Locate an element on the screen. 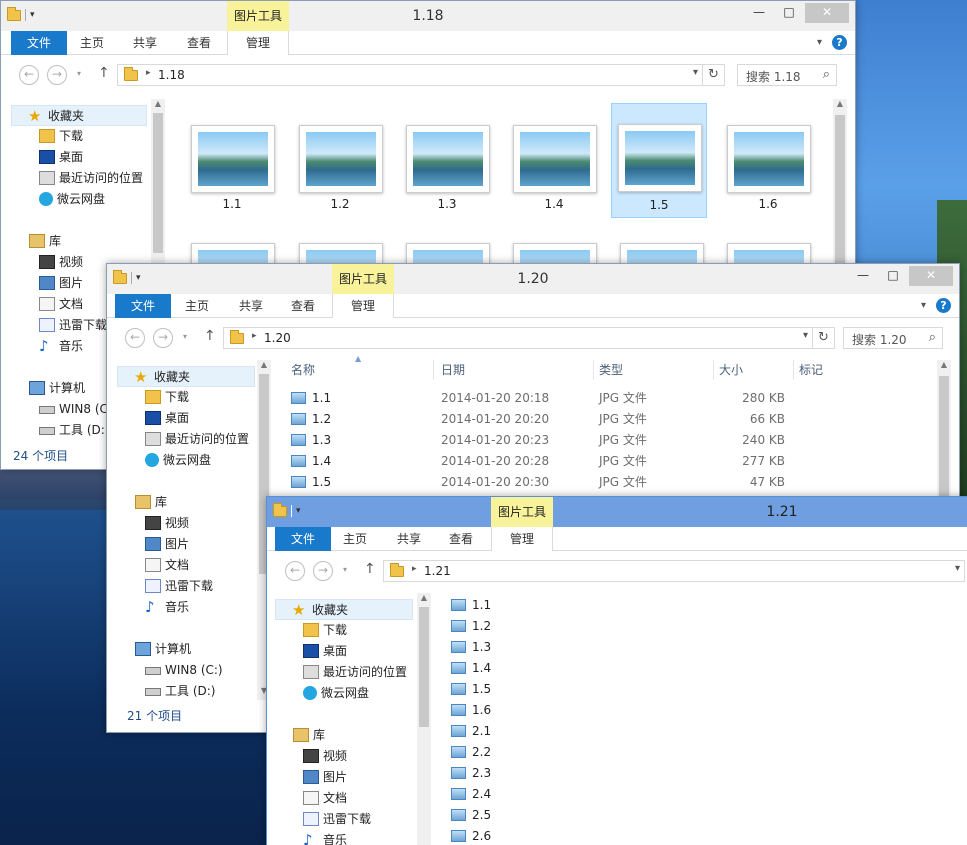  list-item: 1.5 is located at coordinates (471, 689).